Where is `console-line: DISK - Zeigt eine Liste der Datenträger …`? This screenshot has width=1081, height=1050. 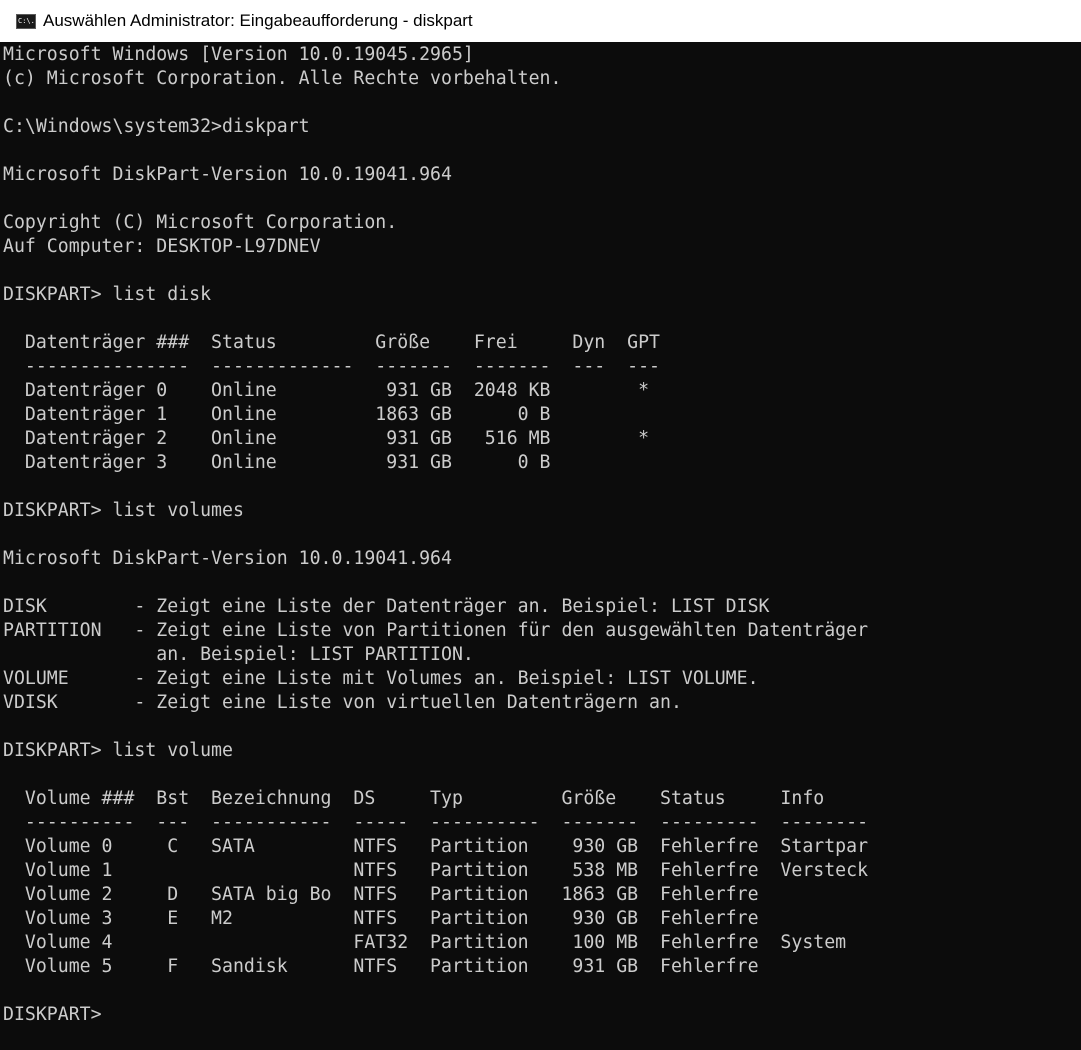 console-line: DISK - Zeigt eine Liste der Datenträger … is located at coordinates (386, 606).